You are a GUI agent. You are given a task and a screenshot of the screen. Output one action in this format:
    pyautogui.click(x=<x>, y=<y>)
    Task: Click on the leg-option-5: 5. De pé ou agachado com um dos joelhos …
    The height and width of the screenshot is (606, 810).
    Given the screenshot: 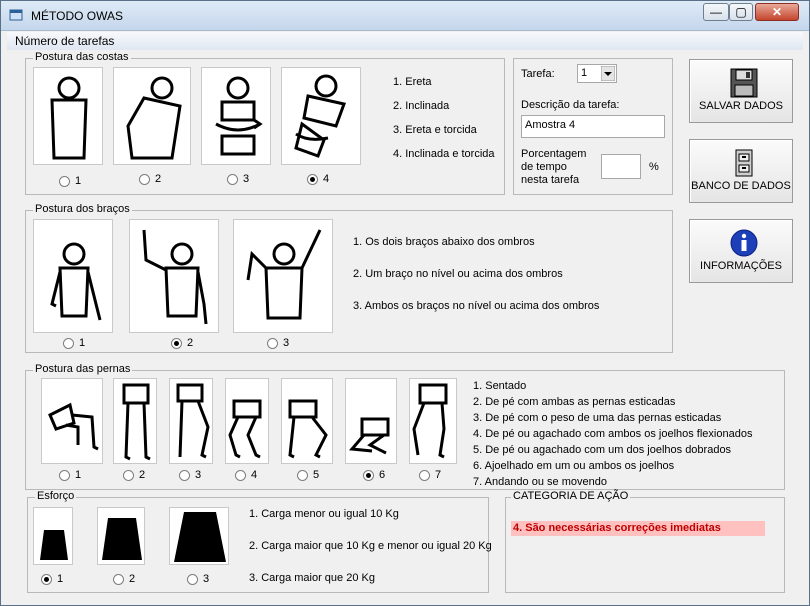 What is the action you would take?
    pyautogui.click(x=602, y=450)
    